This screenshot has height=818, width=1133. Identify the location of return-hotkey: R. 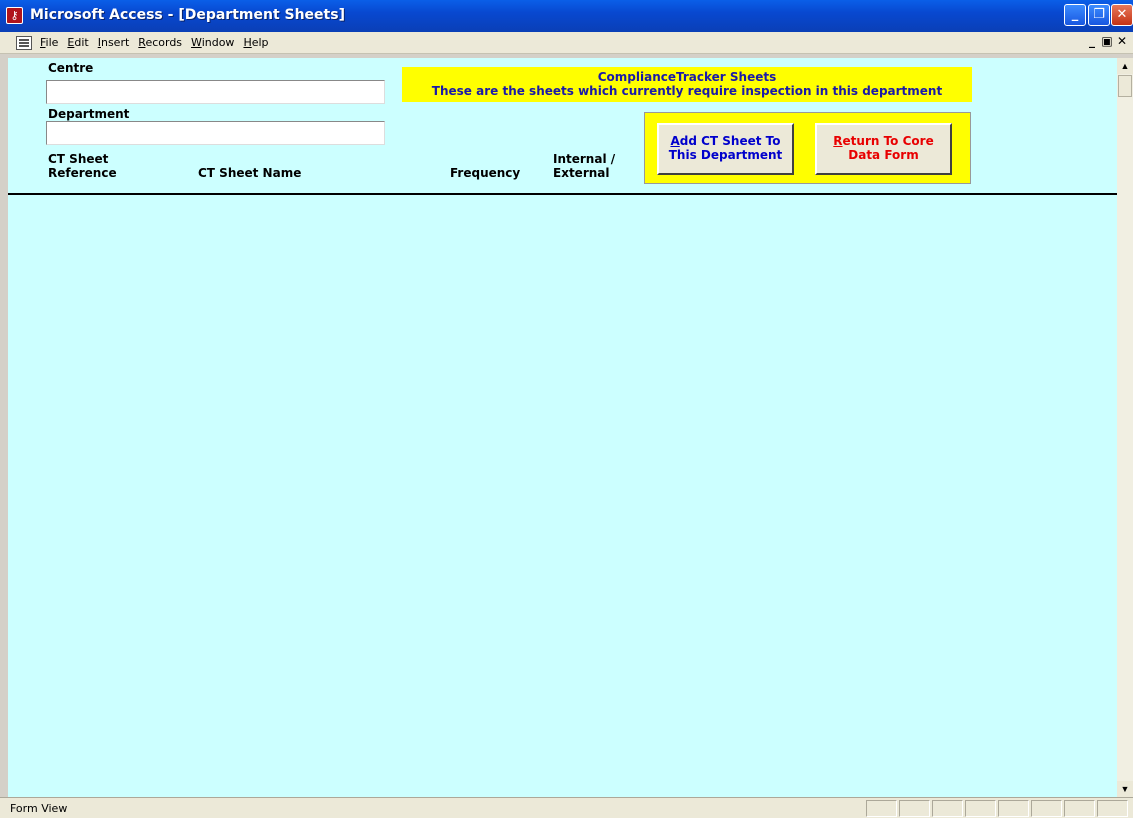
(838, 141).